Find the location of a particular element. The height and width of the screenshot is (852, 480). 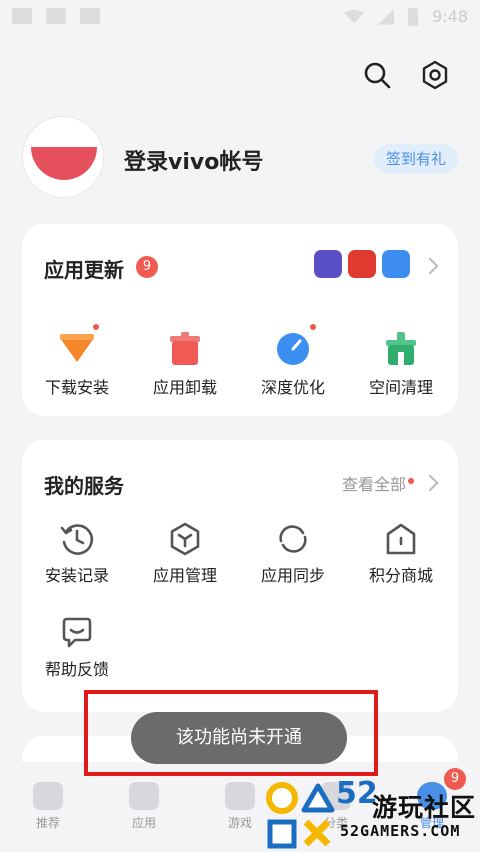

gamepad-icon is located at coordinates (240, 796).